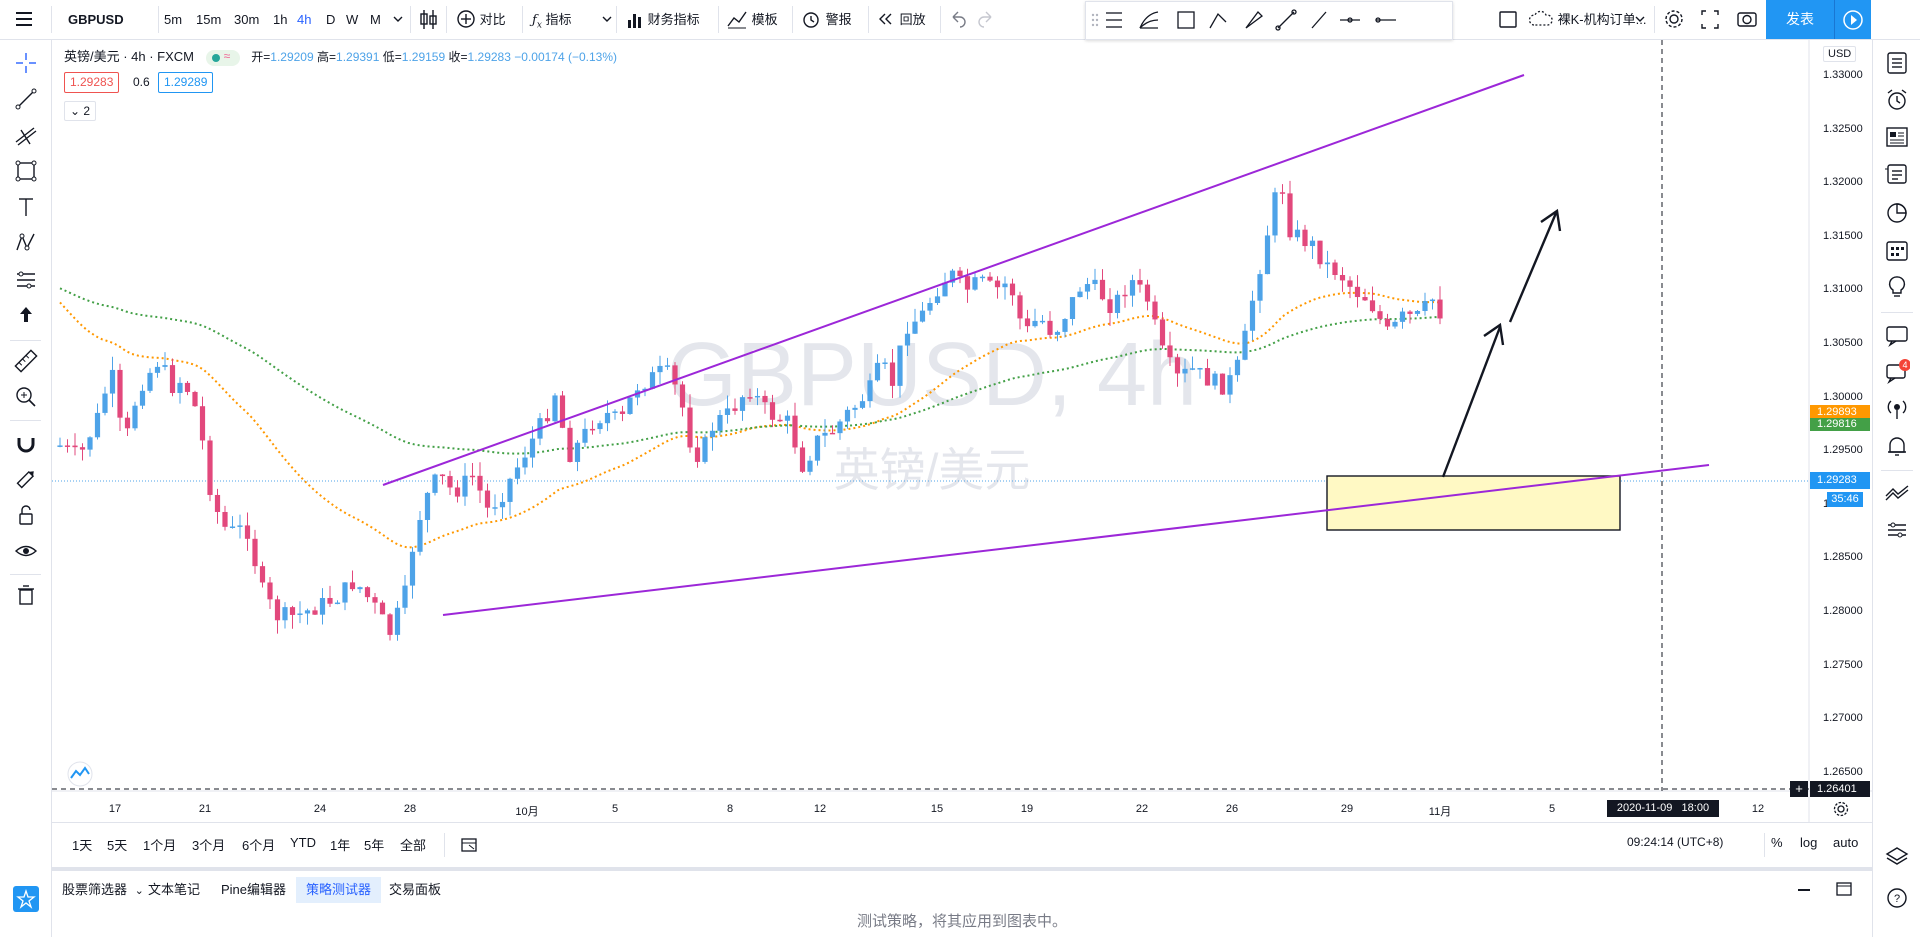 Image resolution: width=1920 pixels, height=937 pixels. I want to click on alert-button: 警报, so click(826, 19).